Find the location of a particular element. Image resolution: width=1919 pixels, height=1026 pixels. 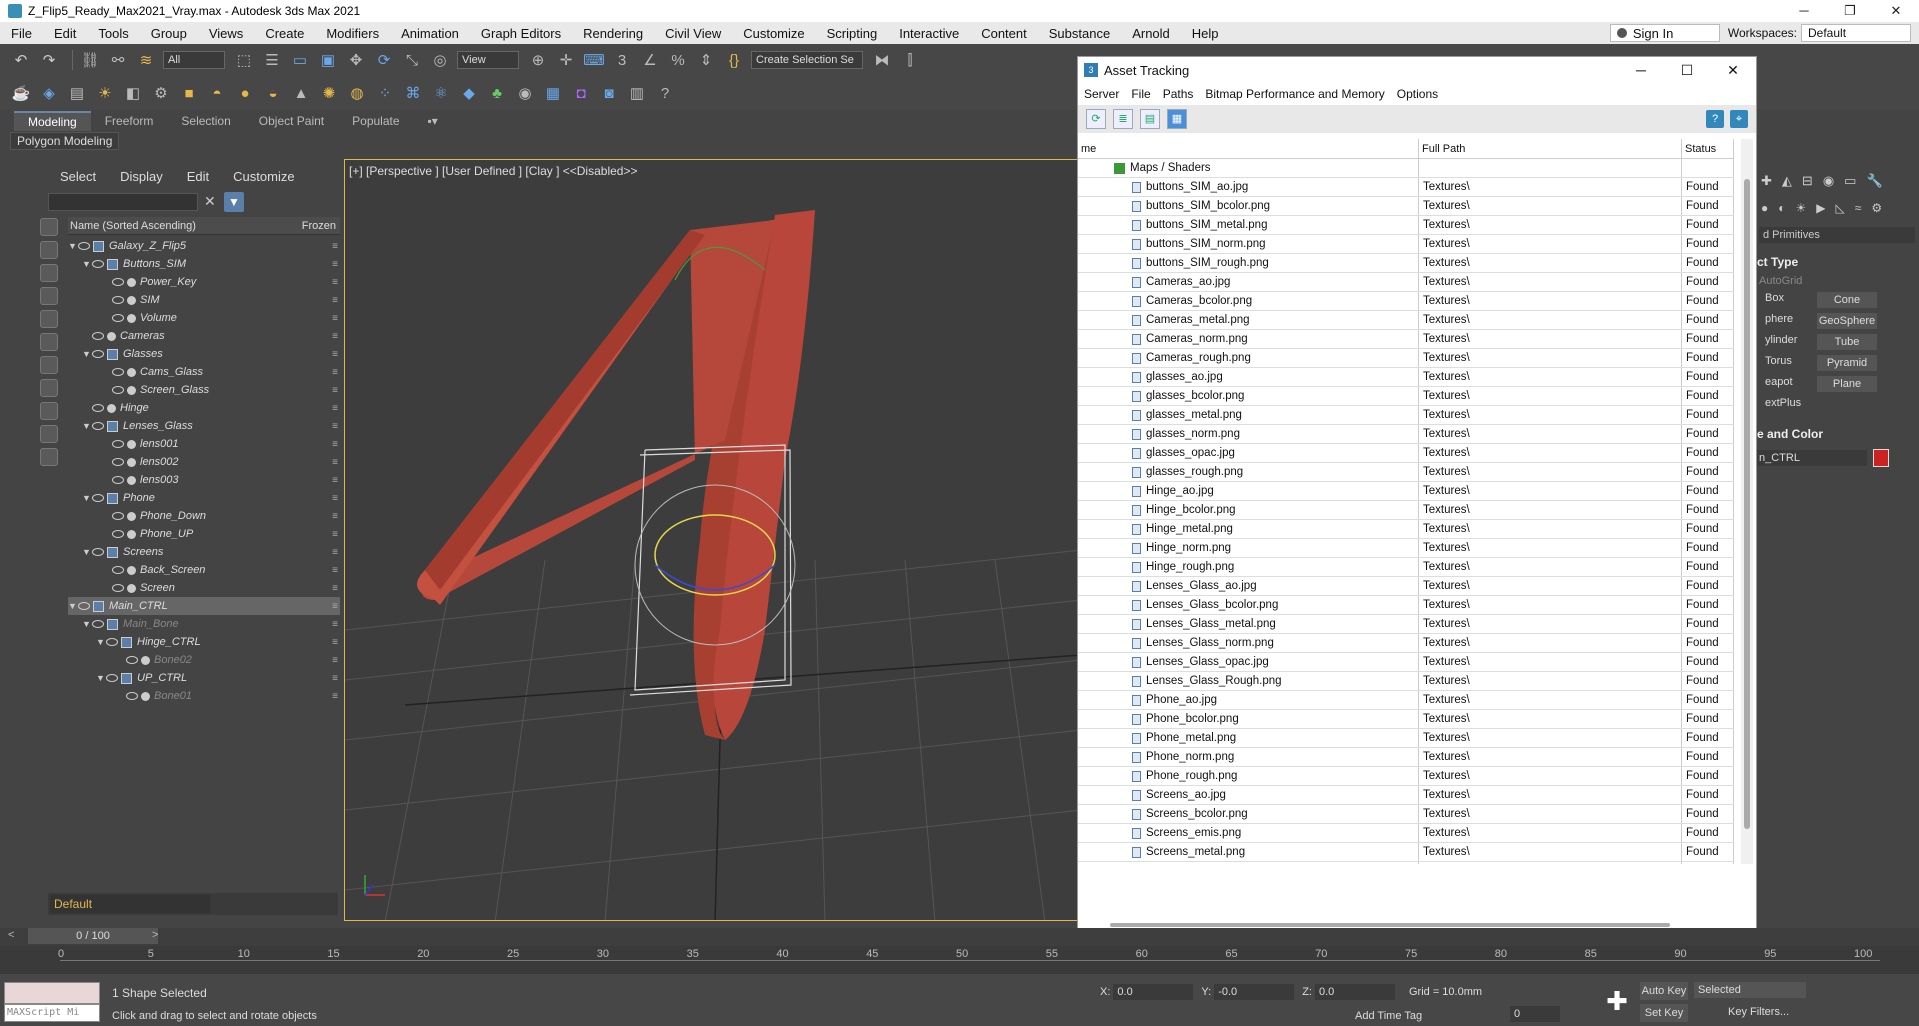

menu-group: Group is located at coordinates (169, 33).